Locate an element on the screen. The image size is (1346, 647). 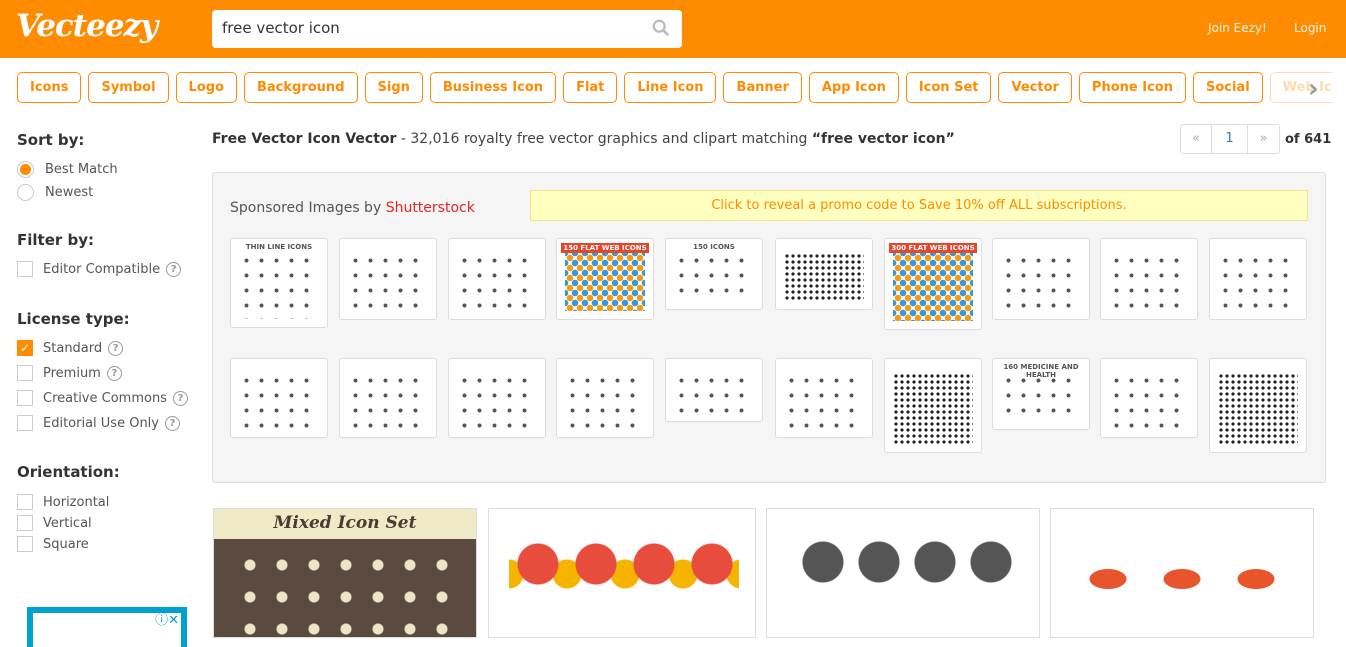
option-label: Vertical is located at coordinates (67, 523).